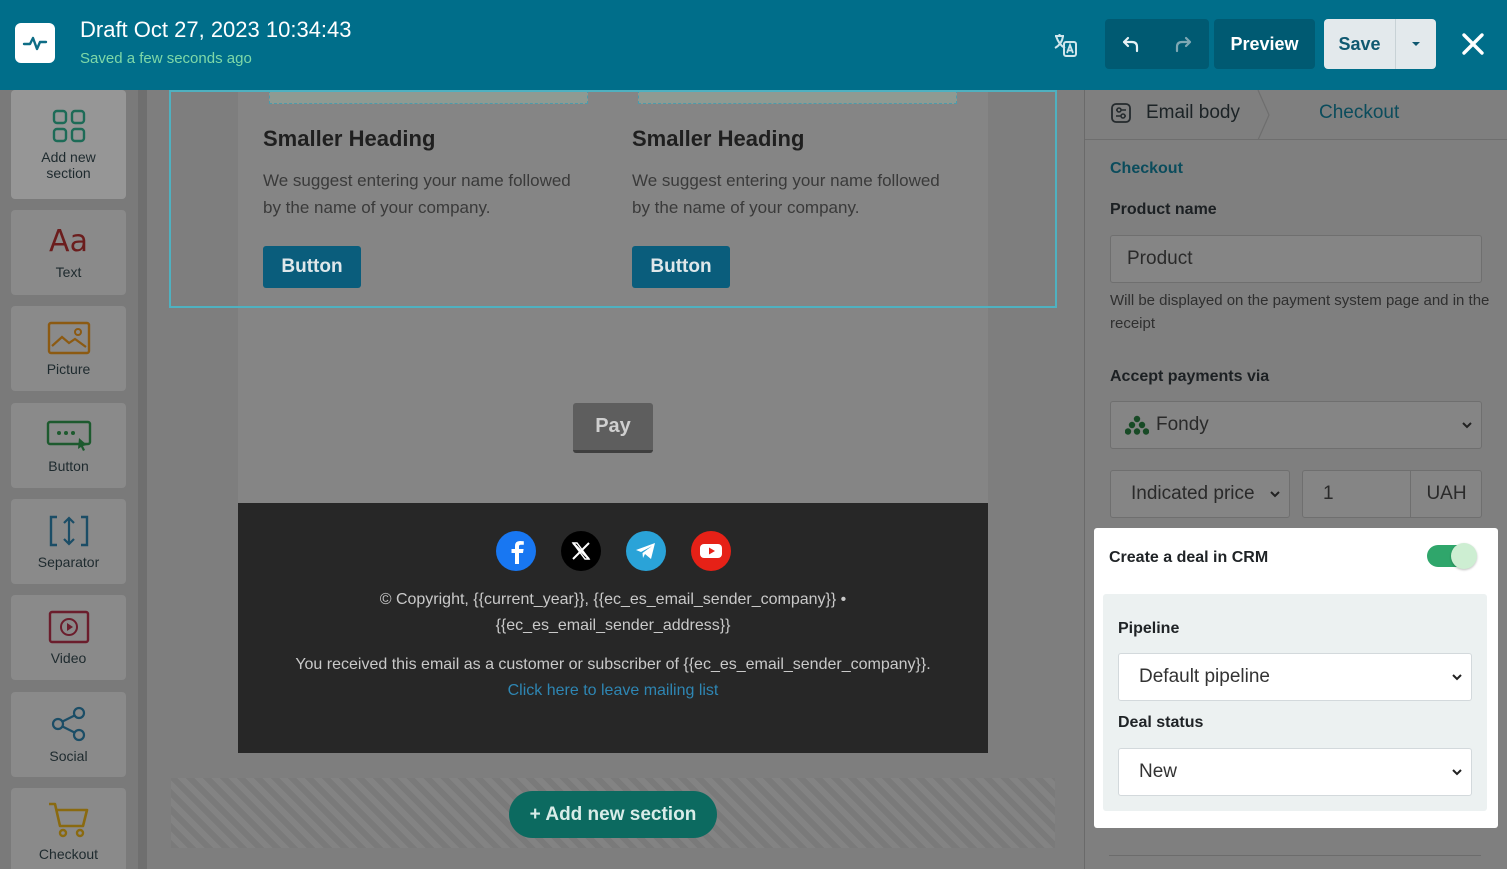 The width and height of the screenshot is (1507, 869). Describe the element at coordinates (1121, 113) in the screenshot. I see `settings-icon` at that location.